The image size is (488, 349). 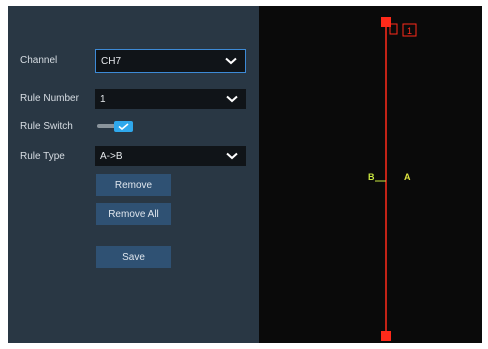 What do you see at coordinates (39, 60) in the screenshot?
I see `channel-label: Channel` at bounding box center [39, 60].